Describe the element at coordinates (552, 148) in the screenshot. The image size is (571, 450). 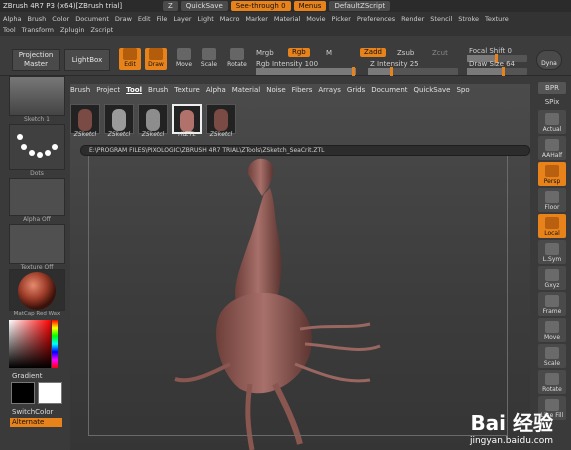
I see `view-button-aahalf: AAHalf` at that location.